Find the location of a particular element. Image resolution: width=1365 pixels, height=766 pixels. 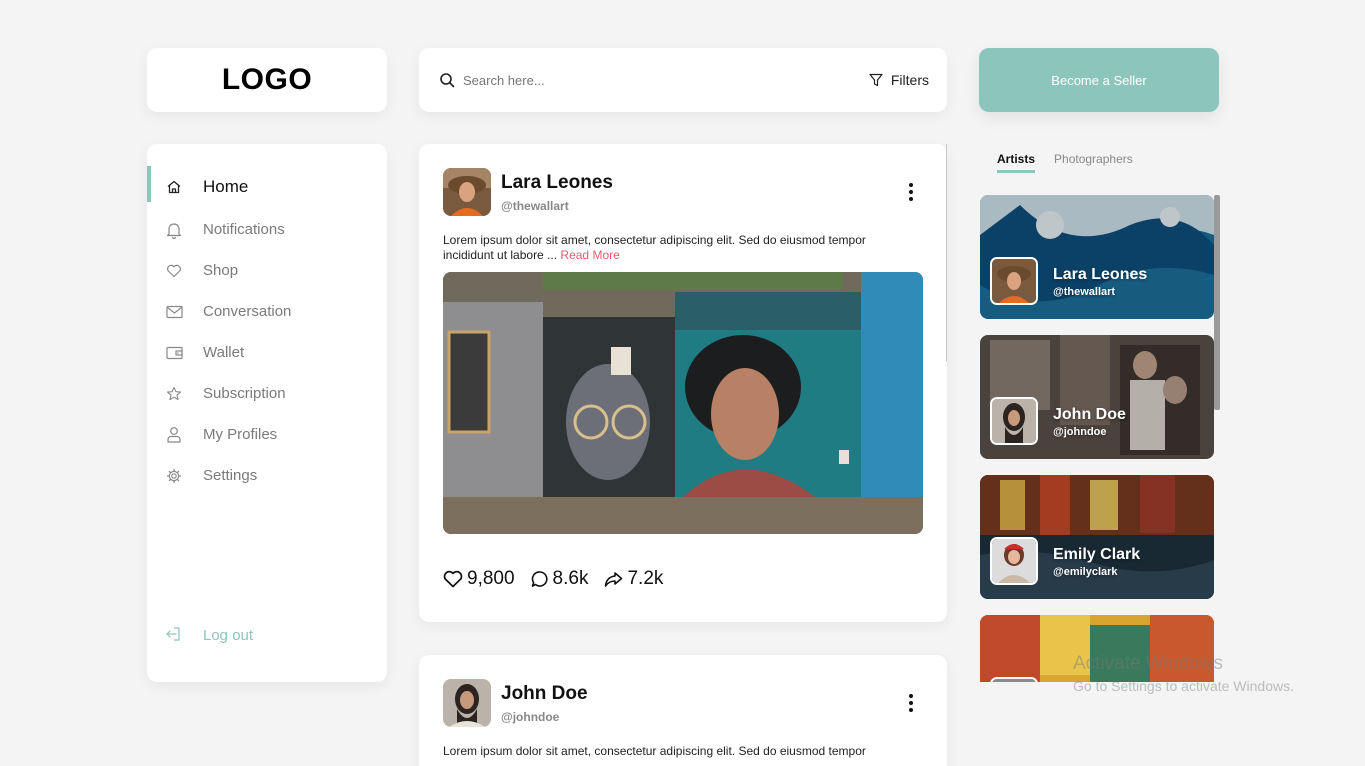

post-header: Lara Leones @thewallart is located at coordinates (683, 192).